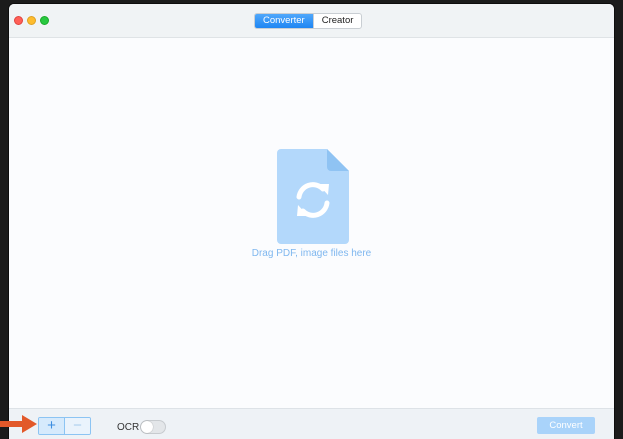  Describe the element at coordinates (51, 426) in the screenshot. I see `add-file-button: +` at that location.